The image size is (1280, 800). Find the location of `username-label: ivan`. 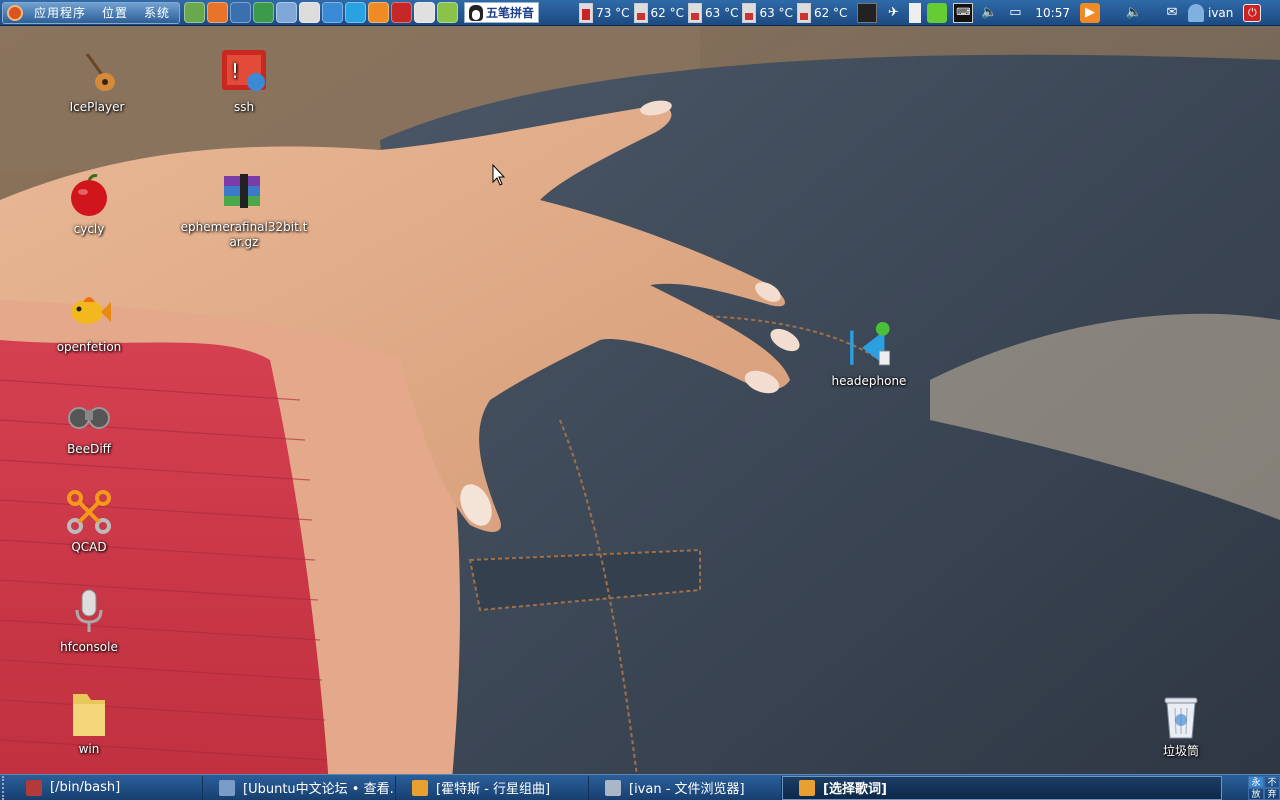

username-label: ivan is located at coordinates (1221, 12).